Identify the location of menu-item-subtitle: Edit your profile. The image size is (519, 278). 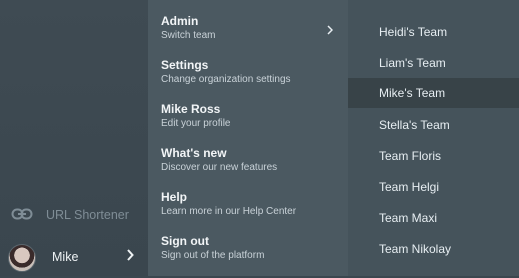
(196, 123).